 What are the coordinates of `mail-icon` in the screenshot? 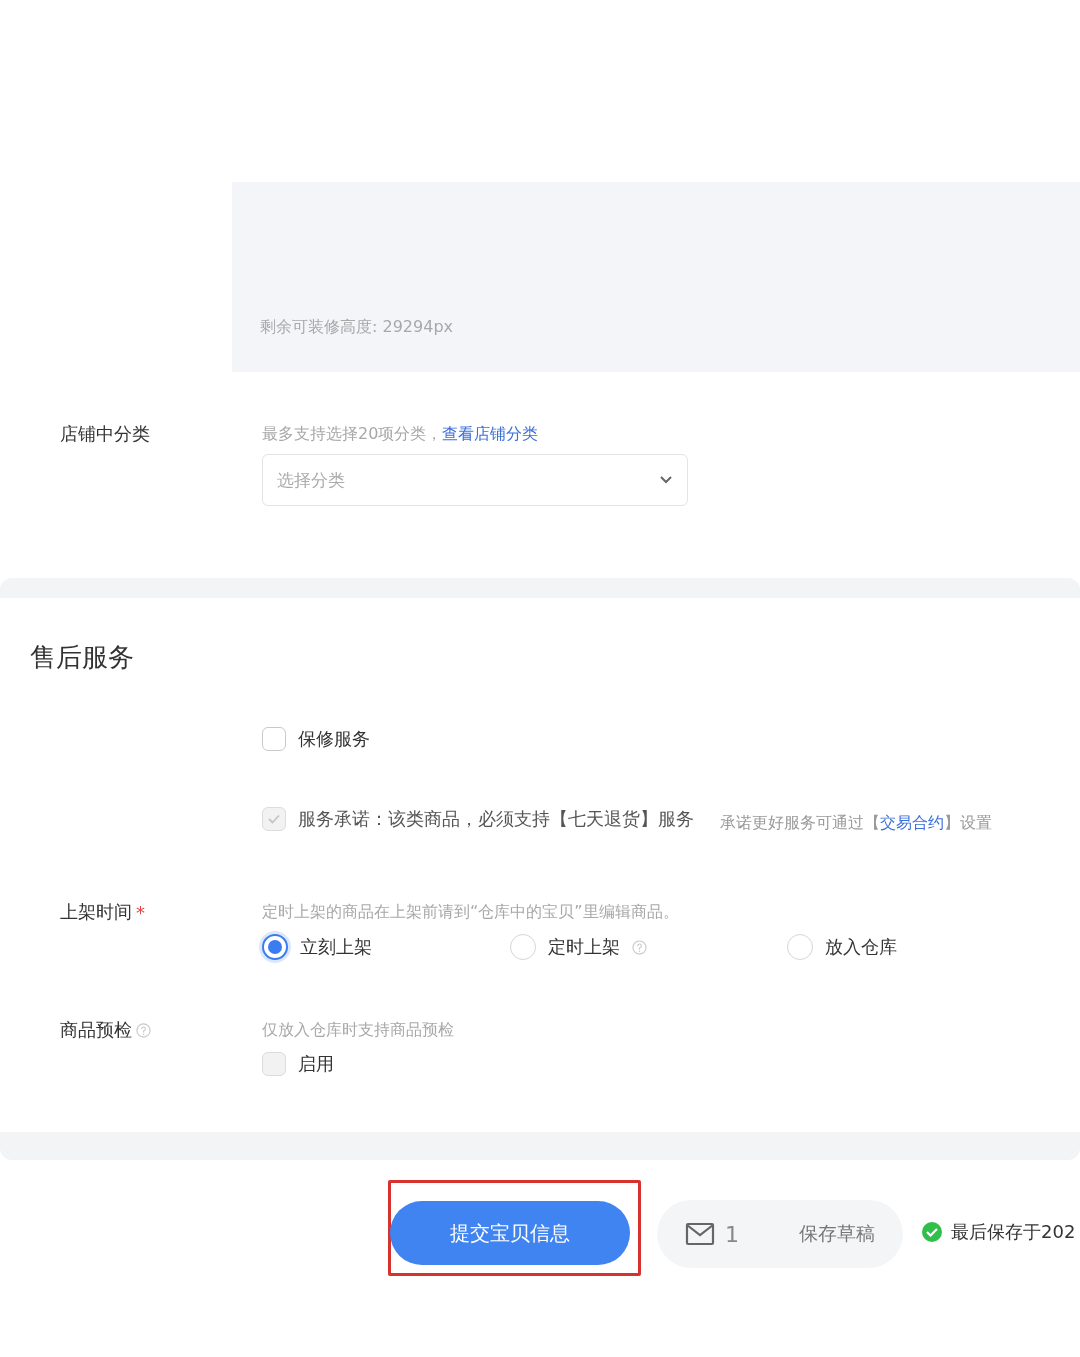 It's located at (700, 1234).